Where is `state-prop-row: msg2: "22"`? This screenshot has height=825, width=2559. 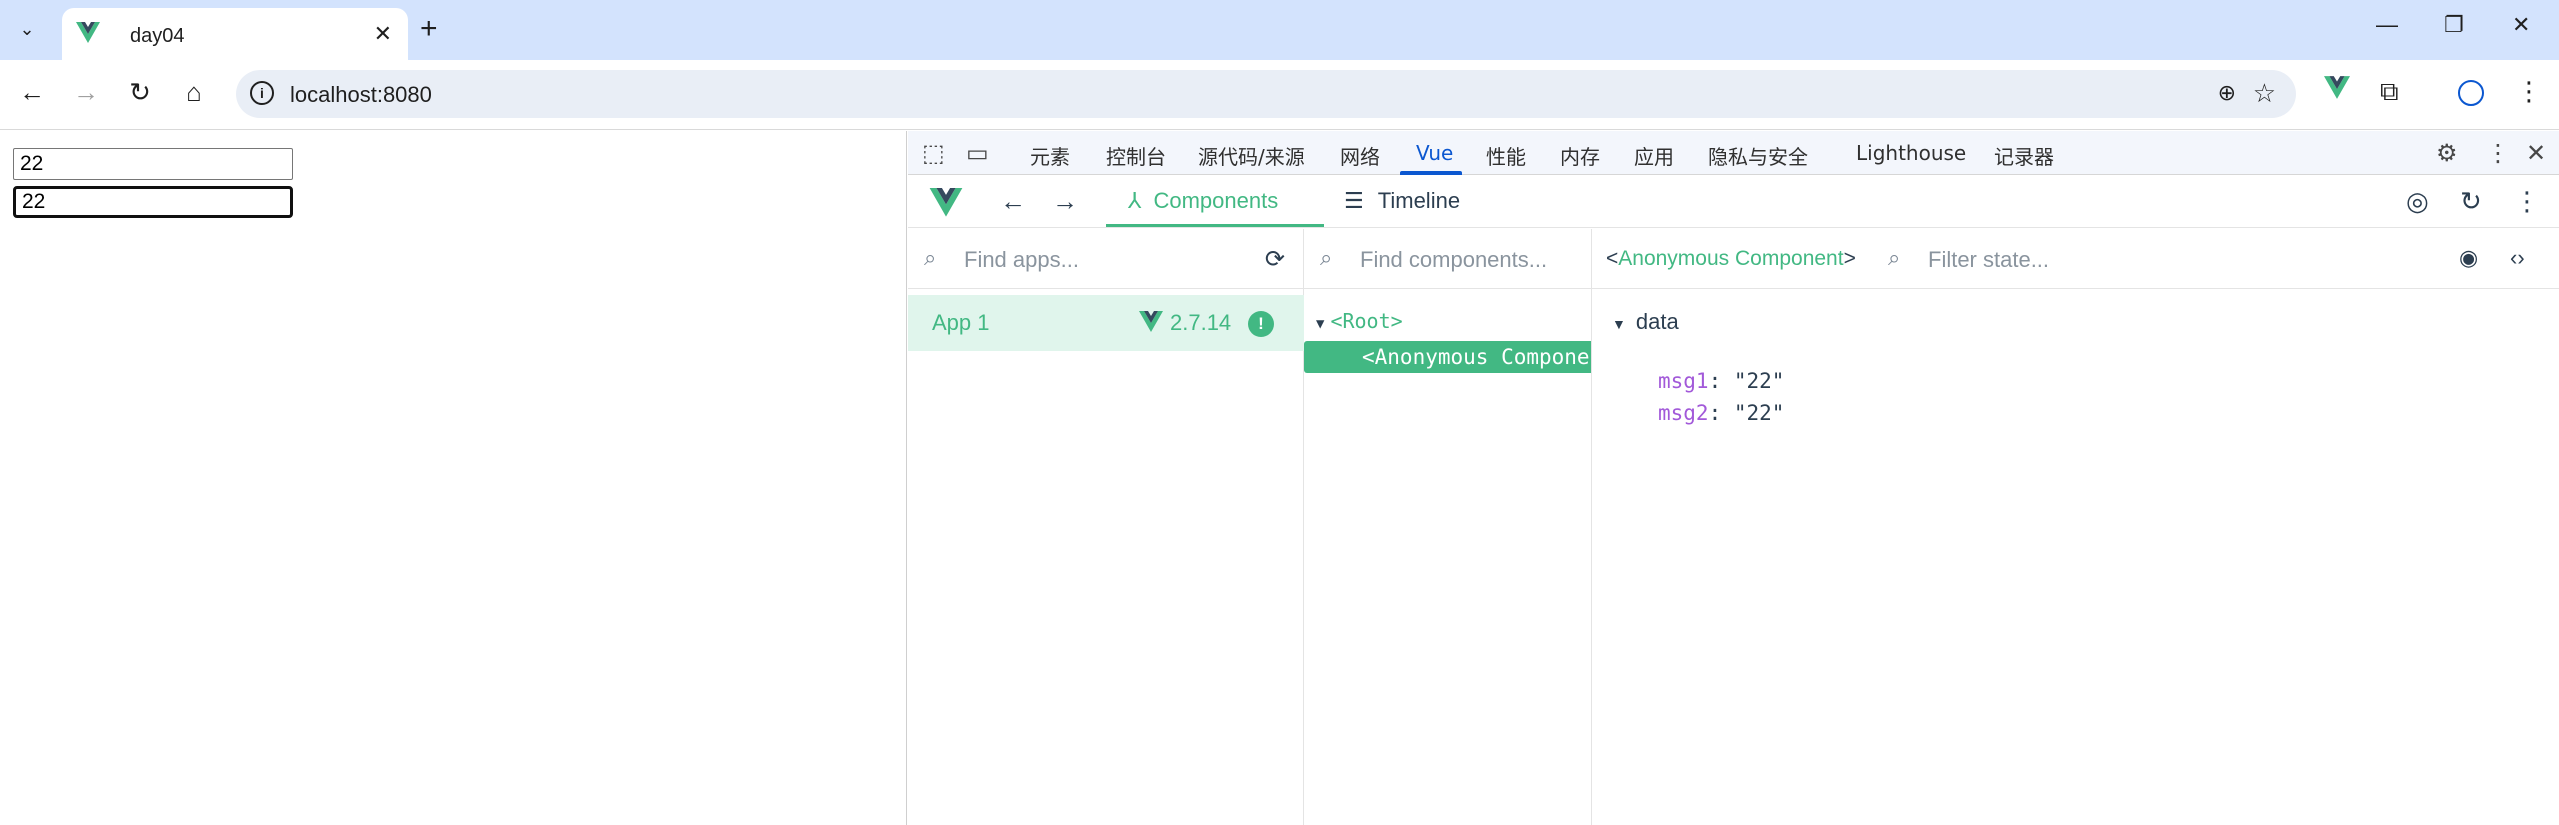
state-prop-row: msg2: "22" is located at coordinates (1721, 413).